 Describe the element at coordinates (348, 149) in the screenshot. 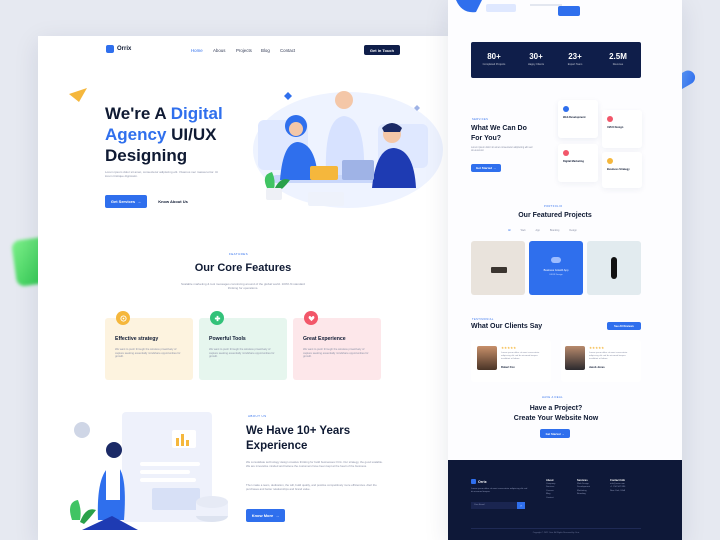

I see `hero-team-illustration` at that location.